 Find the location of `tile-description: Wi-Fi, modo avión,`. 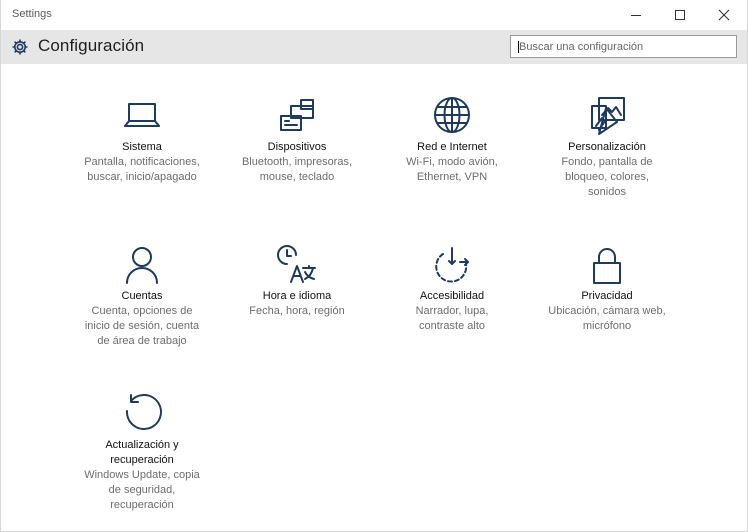

tile-description: Wi-Fi, modo avión, is located at coordinates (452, 162).